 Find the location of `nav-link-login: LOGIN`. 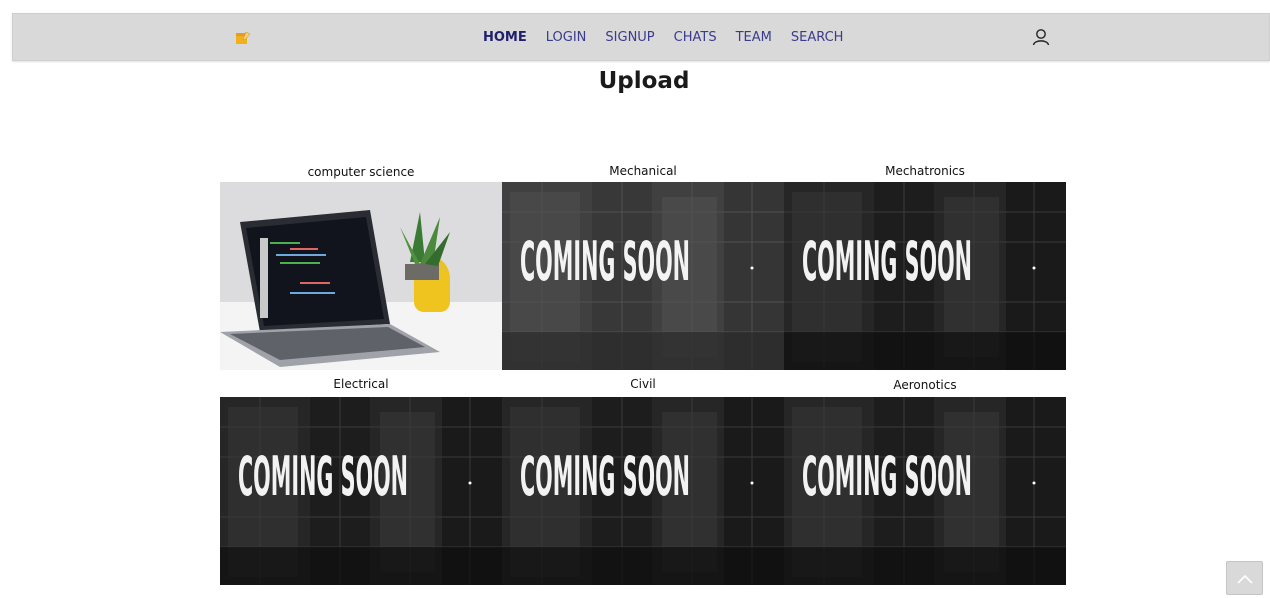

nav-link-login: LOGIN is located at coordinates (566, 37).